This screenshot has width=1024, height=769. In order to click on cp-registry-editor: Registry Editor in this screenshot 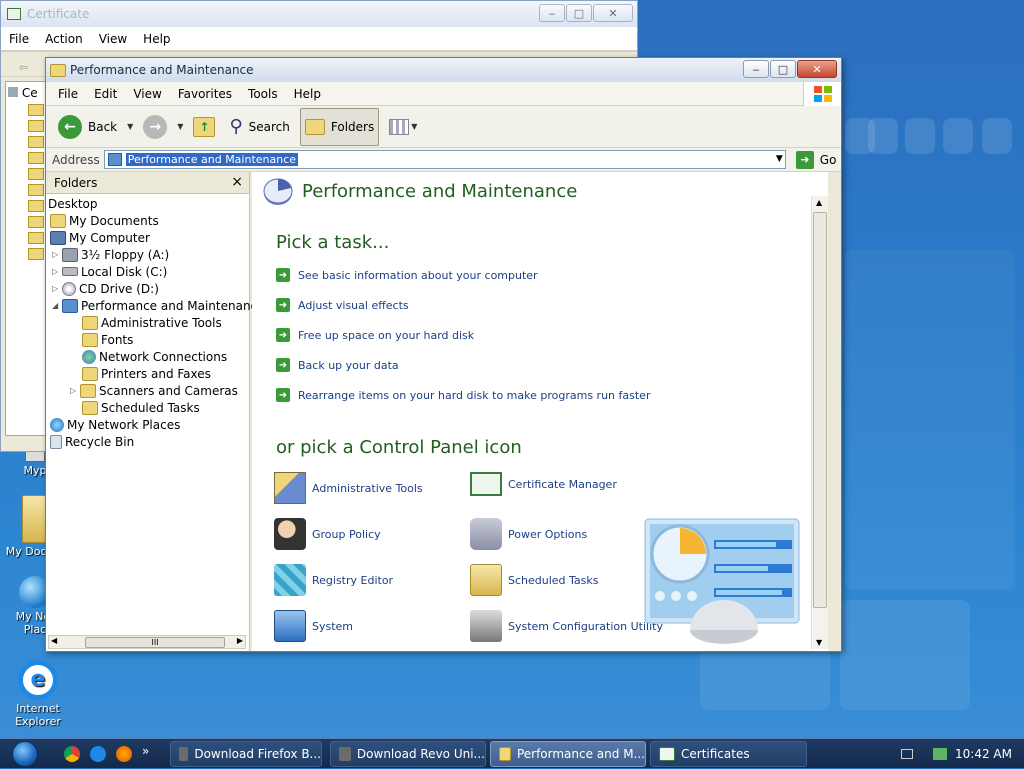, I will do `click(333, 580)`.